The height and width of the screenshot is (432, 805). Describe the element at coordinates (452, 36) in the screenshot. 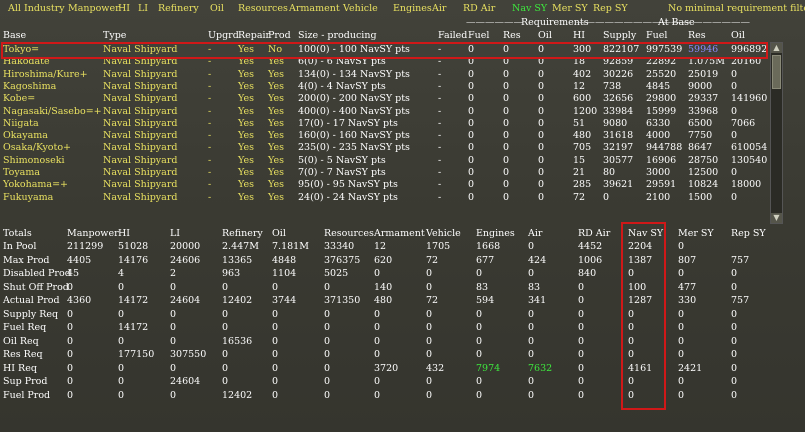

I see `column-header: Failed` at that location.